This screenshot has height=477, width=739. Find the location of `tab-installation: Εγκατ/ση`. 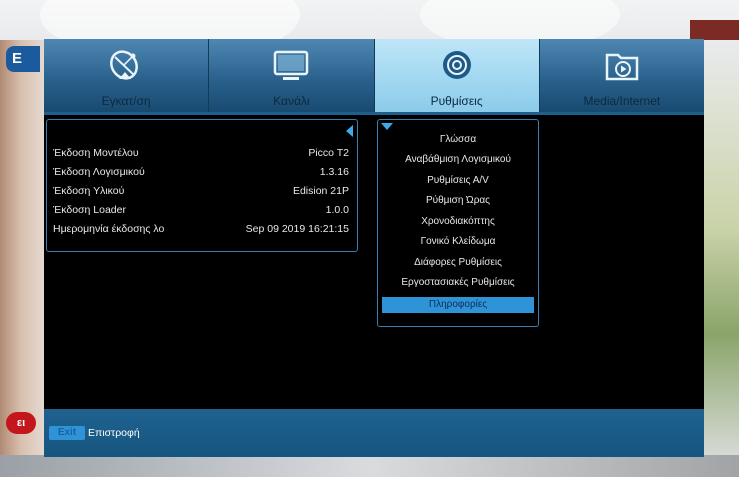

tab-installation: Εγκατ/ση is located at coordinates (127, 75).